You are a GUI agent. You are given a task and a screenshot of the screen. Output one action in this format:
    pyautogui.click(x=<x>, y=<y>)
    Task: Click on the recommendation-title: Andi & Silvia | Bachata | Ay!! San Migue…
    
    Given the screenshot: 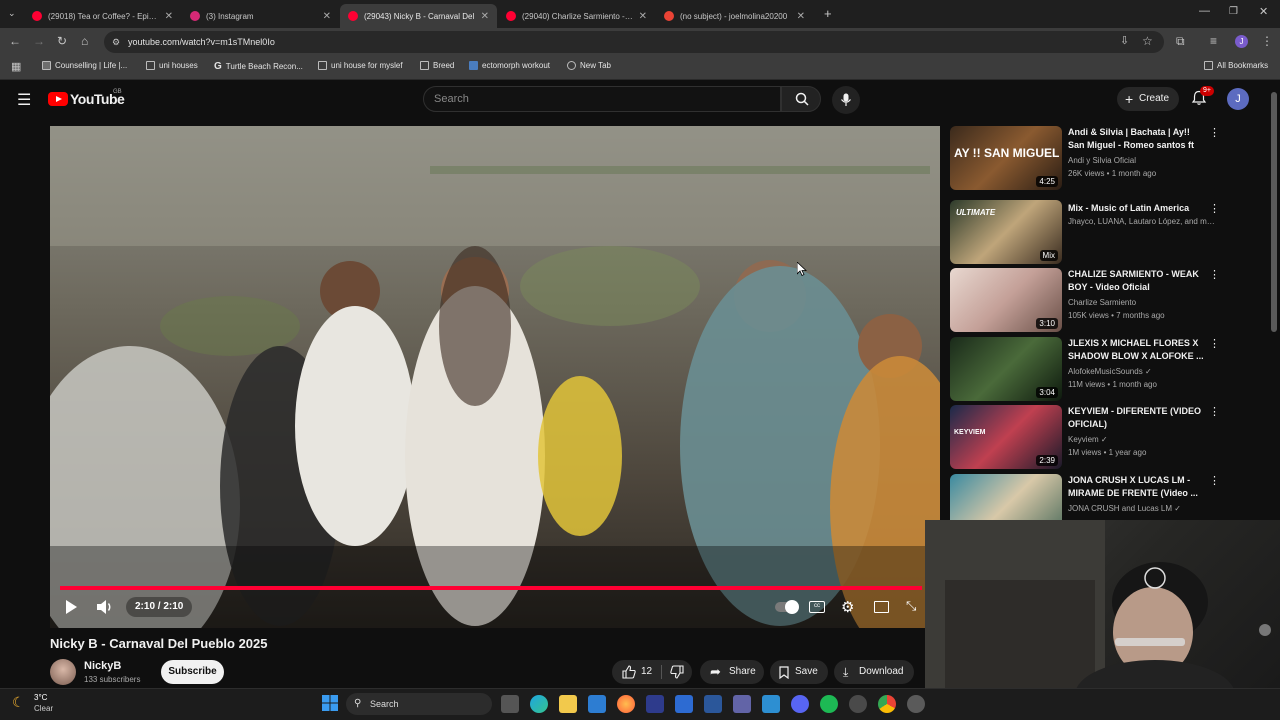 What is the action you would take?
    pyautogui.click(x=1137, y=139)
    